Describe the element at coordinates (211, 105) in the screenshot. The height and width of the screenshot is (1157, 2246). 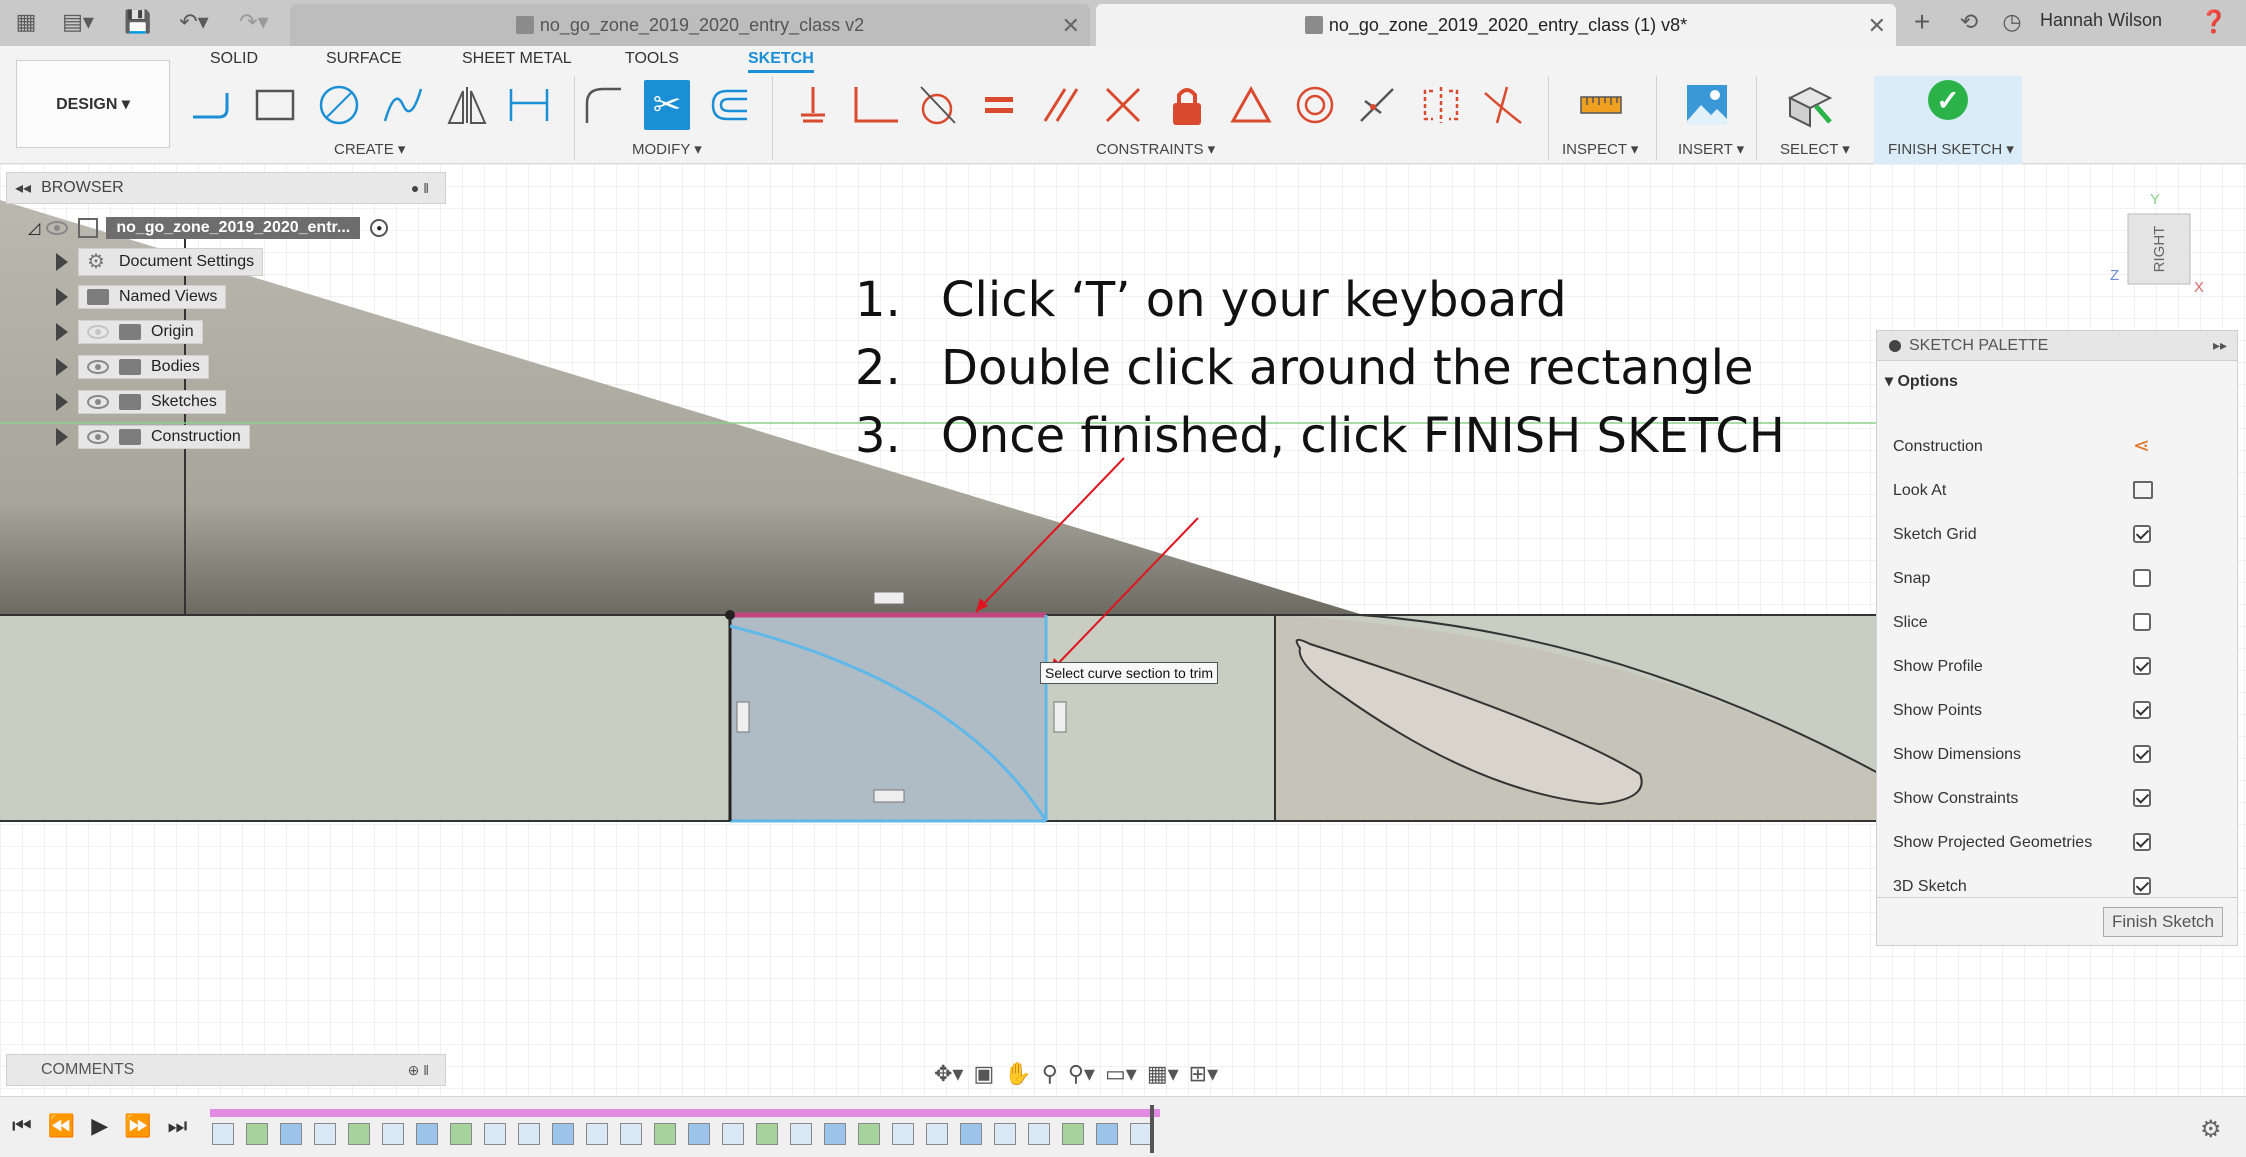
I see `line-tool-icon` at that location.